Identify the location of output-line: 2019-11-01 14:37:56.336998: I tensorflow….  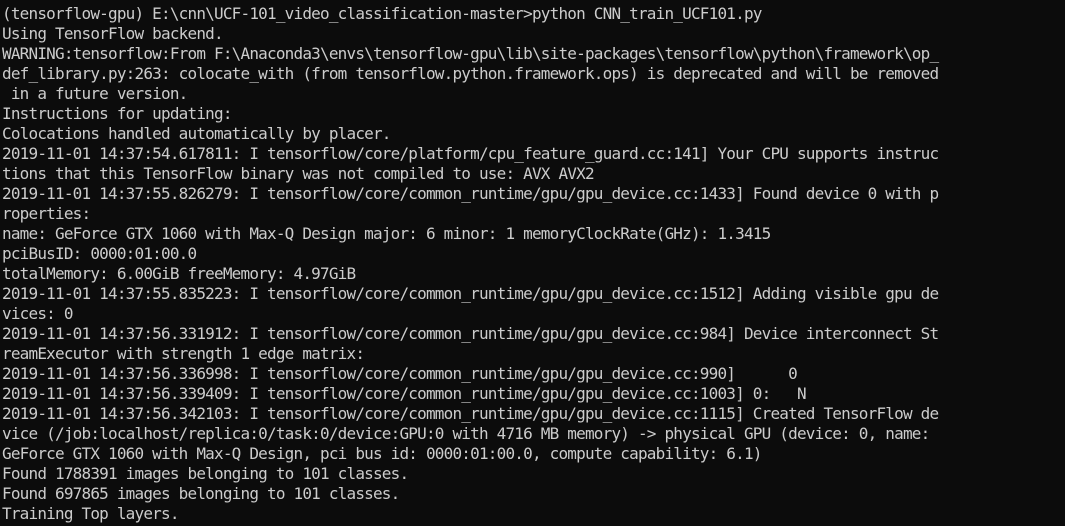
(400, 373).